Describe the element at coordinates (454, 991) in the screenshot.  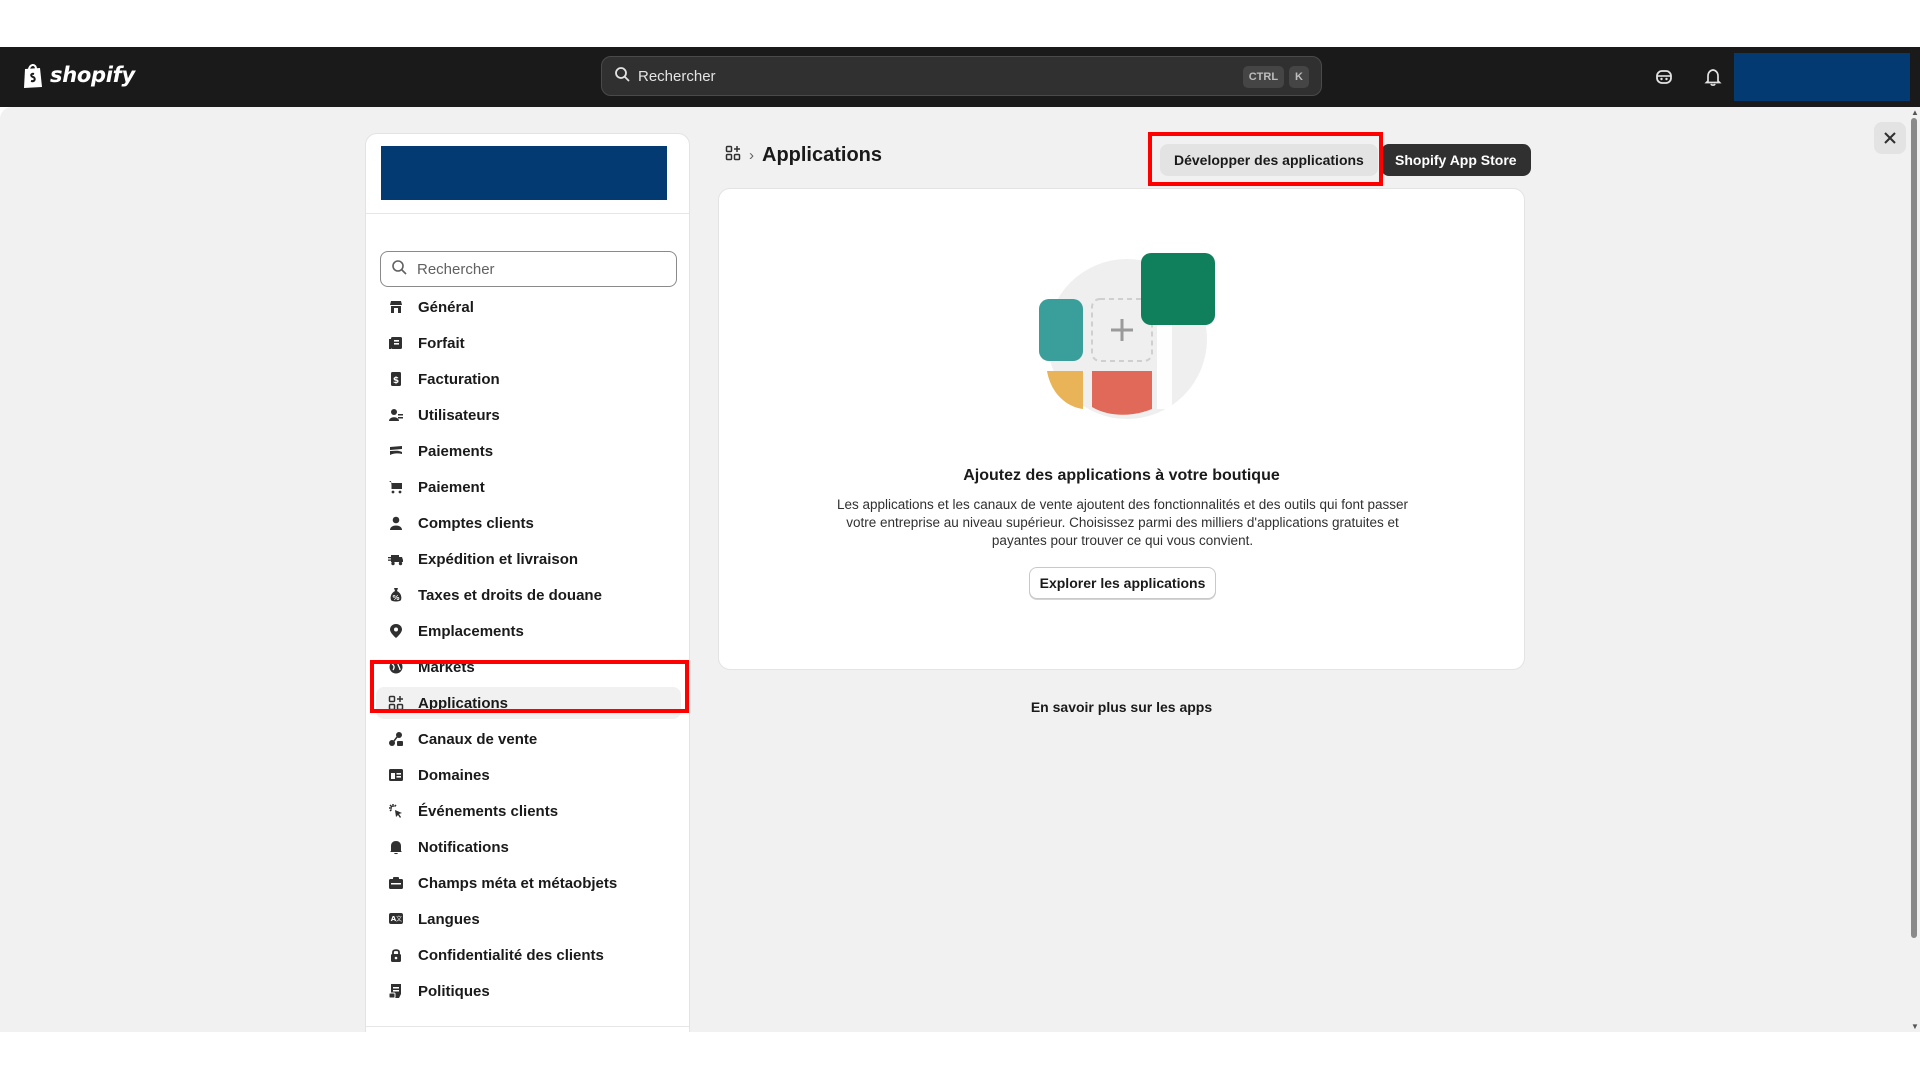
I see `sidebar-item-label: Politiques` at that location.